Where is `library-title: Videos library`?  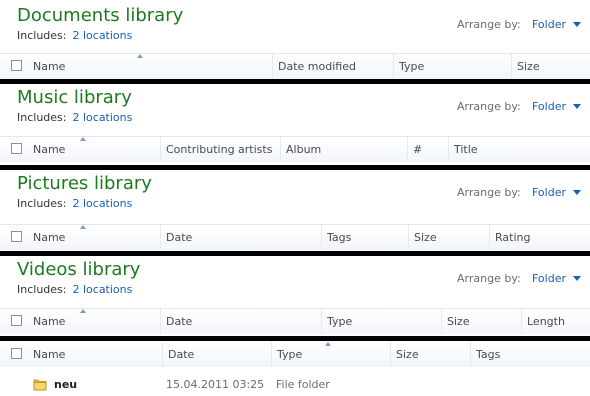 library-title: Videos library is located at coordinates (79, 269).